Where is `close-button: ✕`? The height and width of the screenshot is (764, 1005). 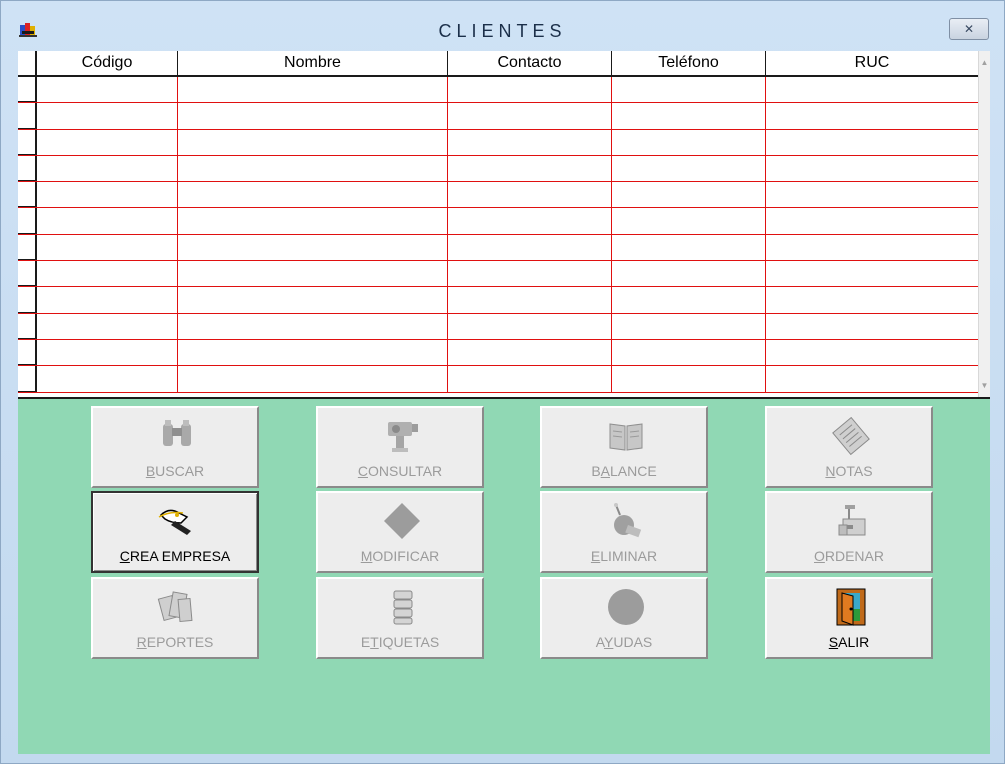
close-button: ✕ is located at coordinates (969, 29).